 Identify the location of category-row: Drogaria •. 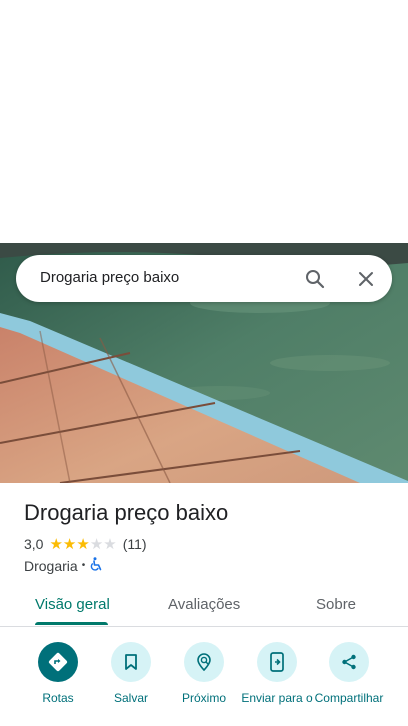
(63, 565).